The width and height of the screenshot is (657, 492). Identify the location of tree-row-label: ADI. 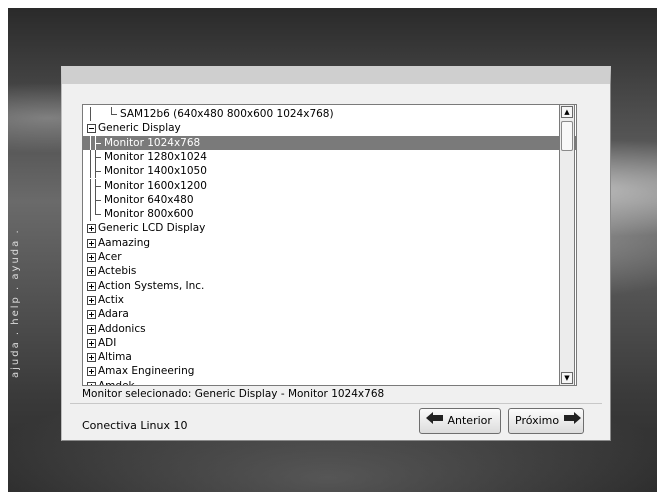
(107, 342).